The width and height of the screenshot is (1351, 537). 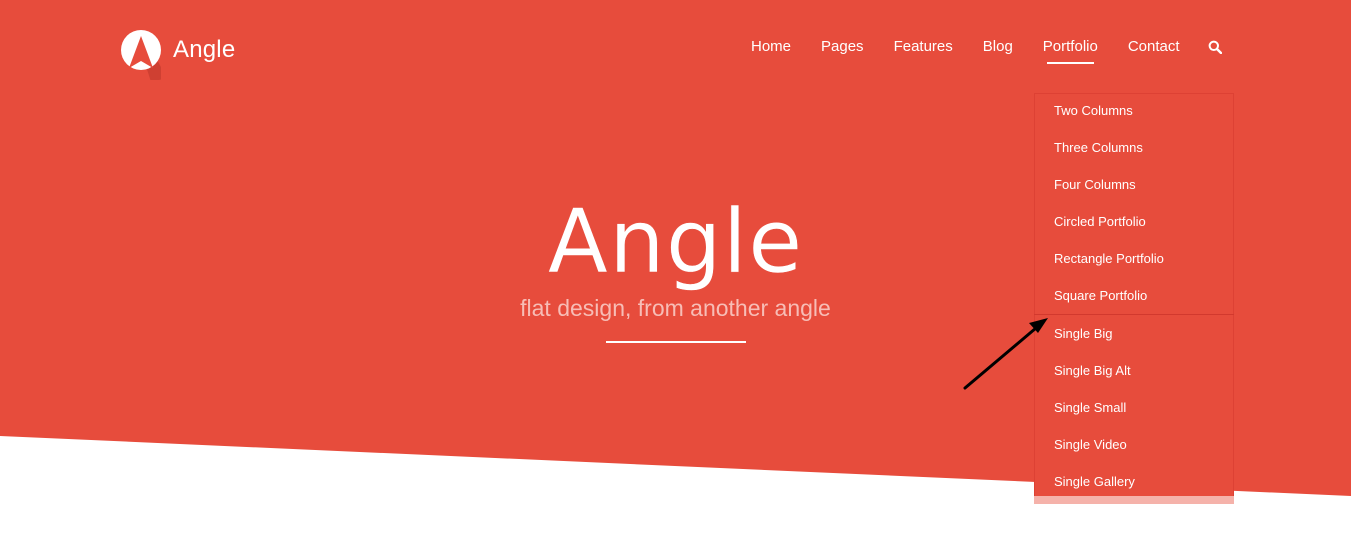 What do you see at coordinates (1100, 295) in the screenshot?
I see `dropdown-item-square-portfolio: Square Portfolio` at bounding box center [1100, 295].